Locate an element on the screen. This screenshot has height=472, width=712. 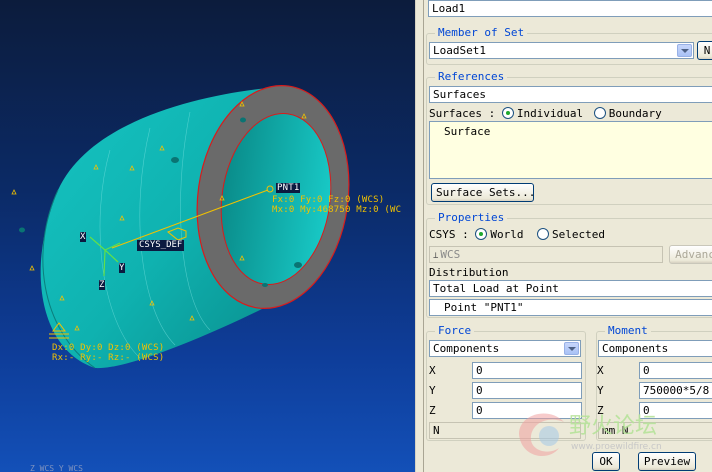
watermark-text: 野火论坛 is located at coordinates (613, 426).